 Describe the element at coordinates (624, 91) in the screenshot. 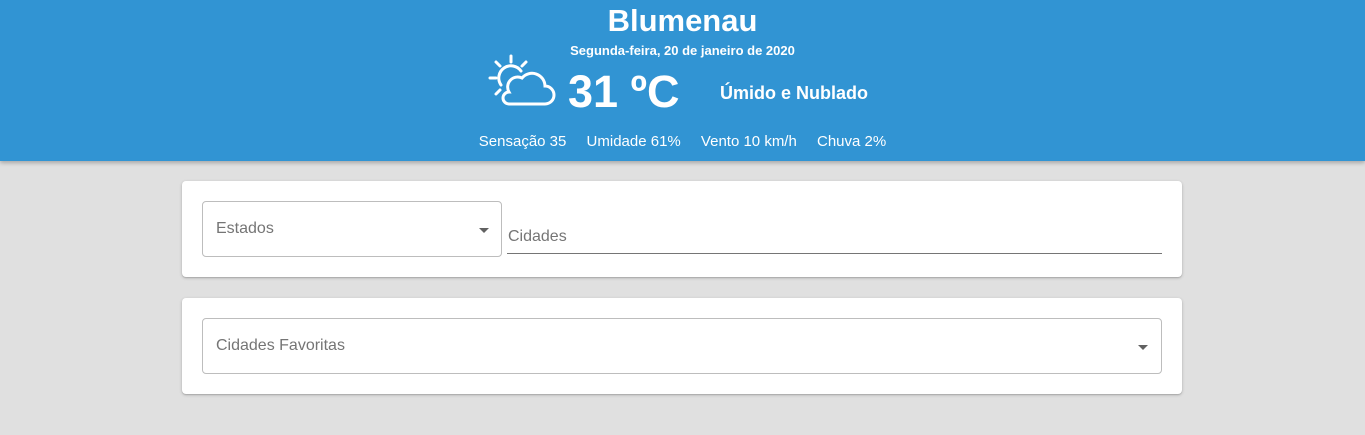

I see `temperature: 31 ºC` at that location.